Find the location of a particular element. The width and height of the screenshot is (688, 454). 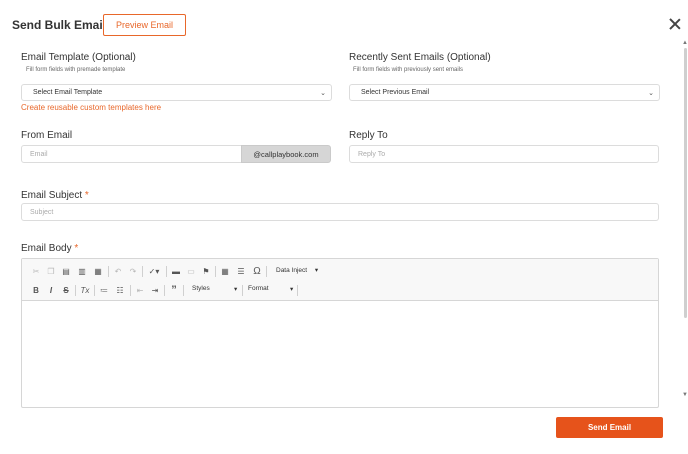

scroll-down-arrow-icon: ▼ is located at coordinates (685, 395).